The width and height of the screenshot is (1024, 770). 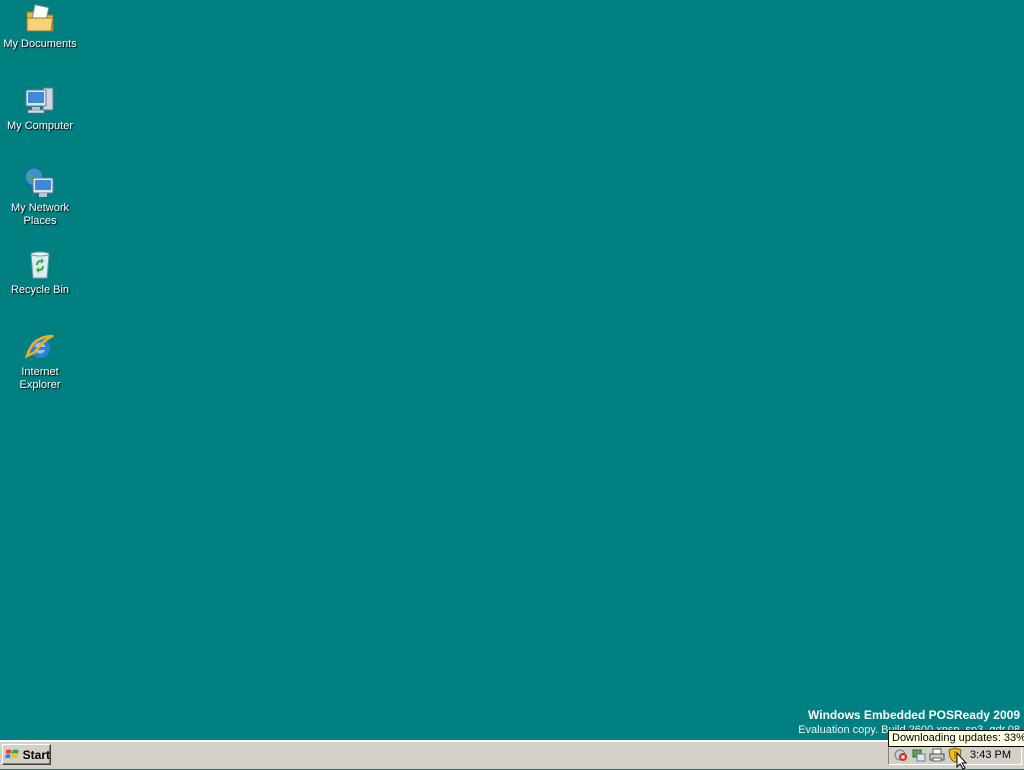 I want to click on network-warning-icon, so click(x=901, y=755).